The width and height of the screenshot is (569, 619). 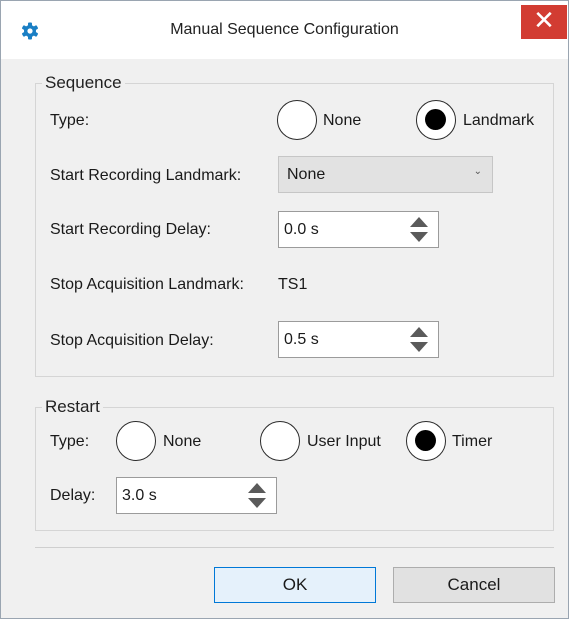 What do you see at coordinates (472, 442) in the screenshot?
I see `restart-type-timer-label: Timer` at bounding box center [472, 442].